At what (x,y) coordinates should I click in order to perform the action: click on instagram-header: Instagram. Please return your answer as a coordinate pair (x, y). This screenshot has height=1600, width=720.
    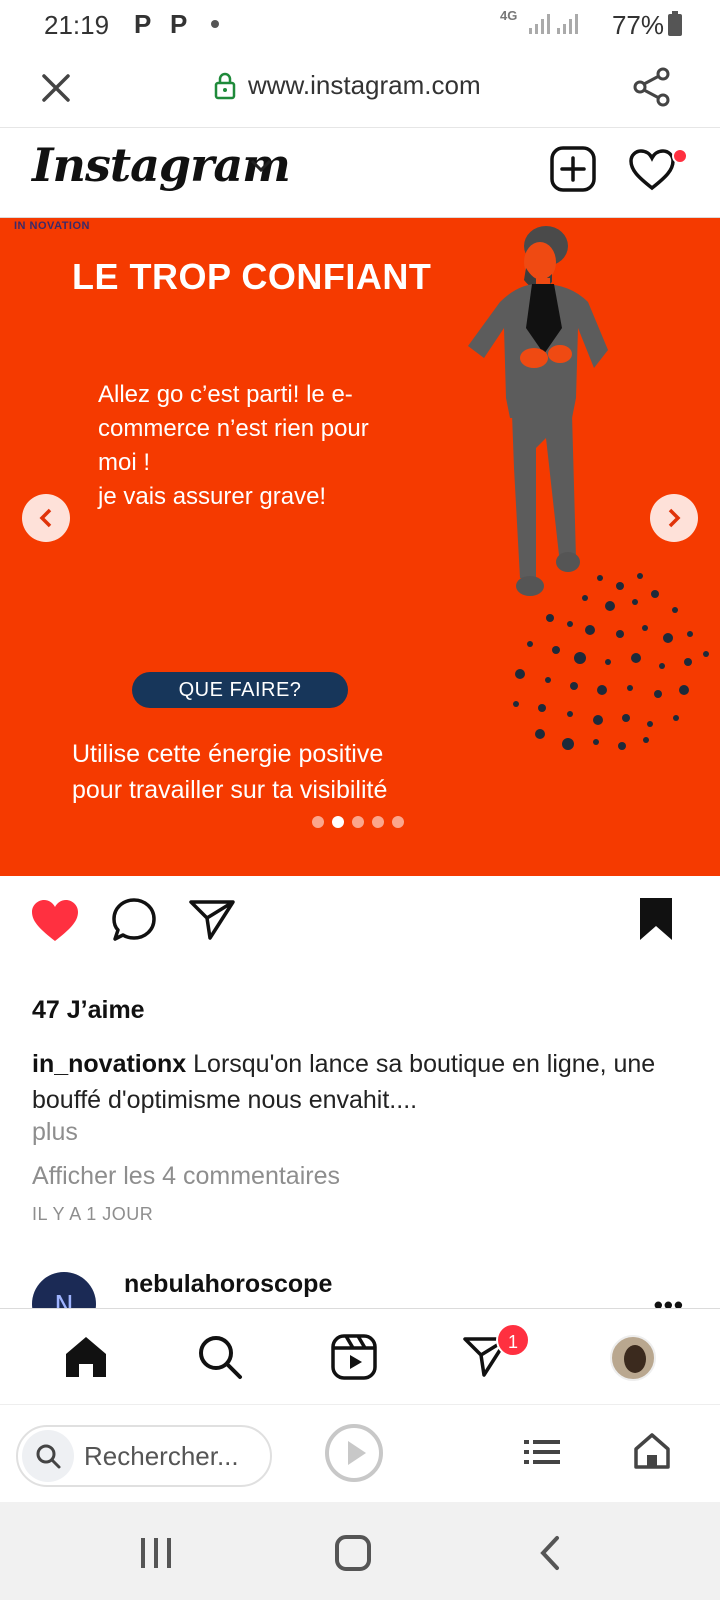
    Looking at the image, I should click on (360, 173).